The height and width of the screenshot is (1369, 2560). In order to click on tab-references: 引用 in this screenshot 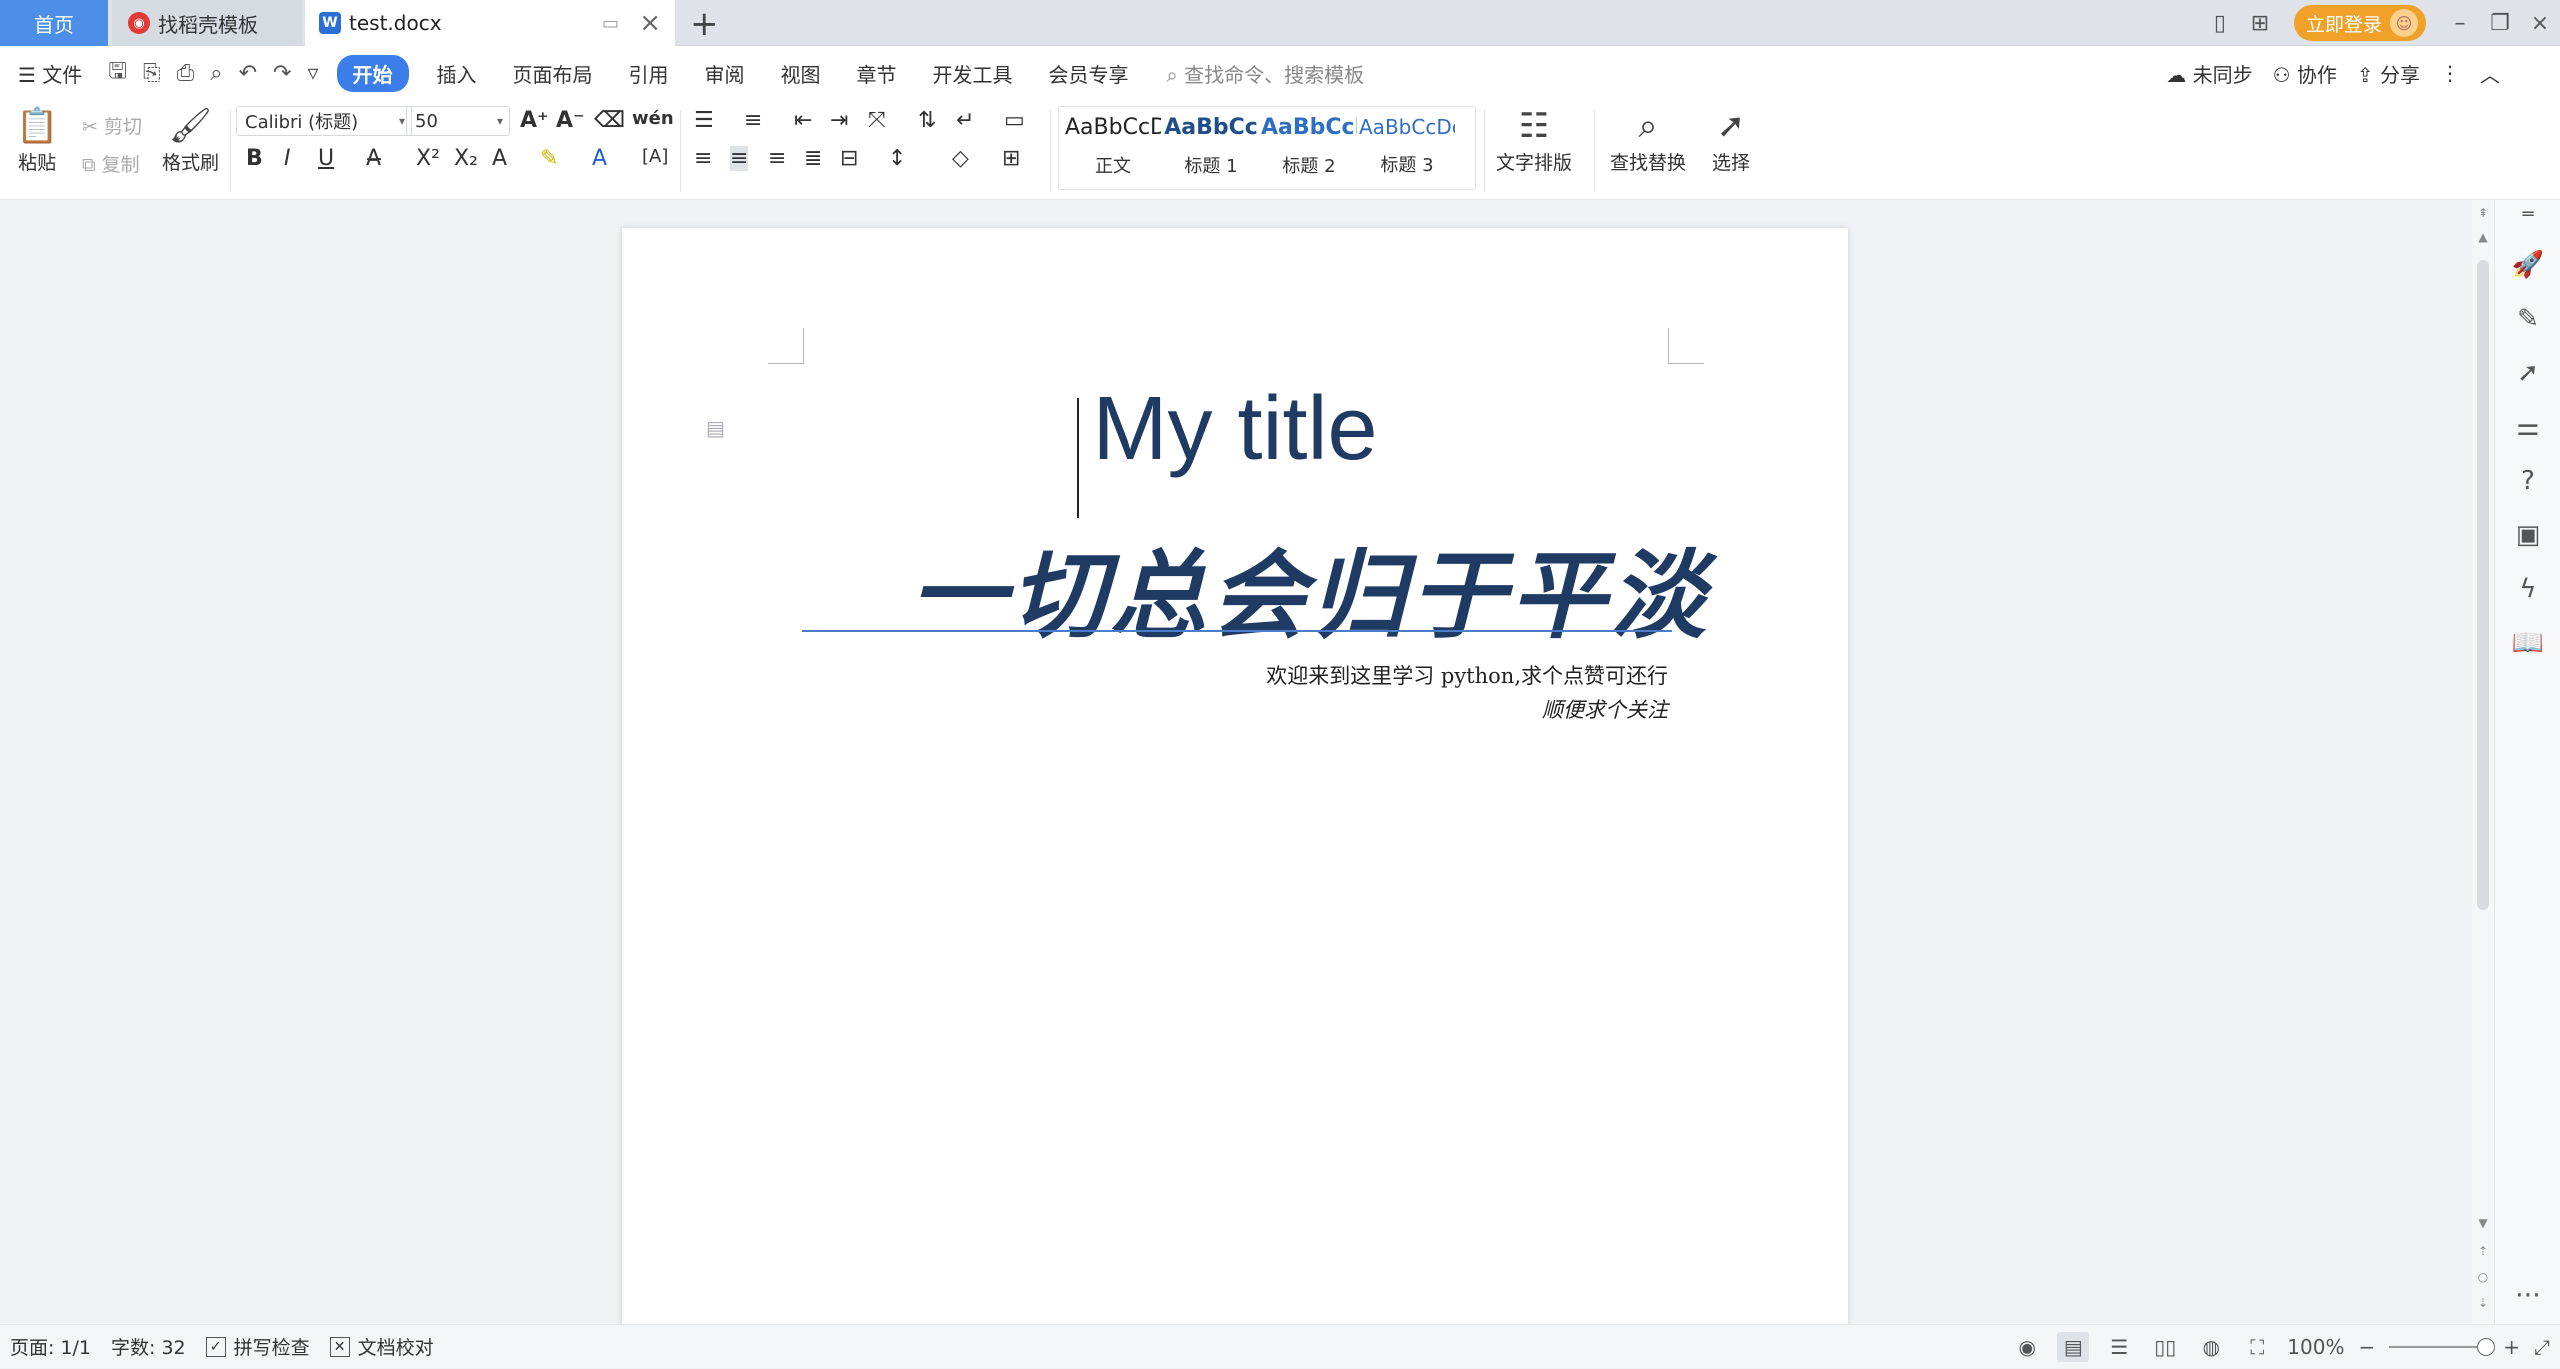, I will do `click(649, 73)`.